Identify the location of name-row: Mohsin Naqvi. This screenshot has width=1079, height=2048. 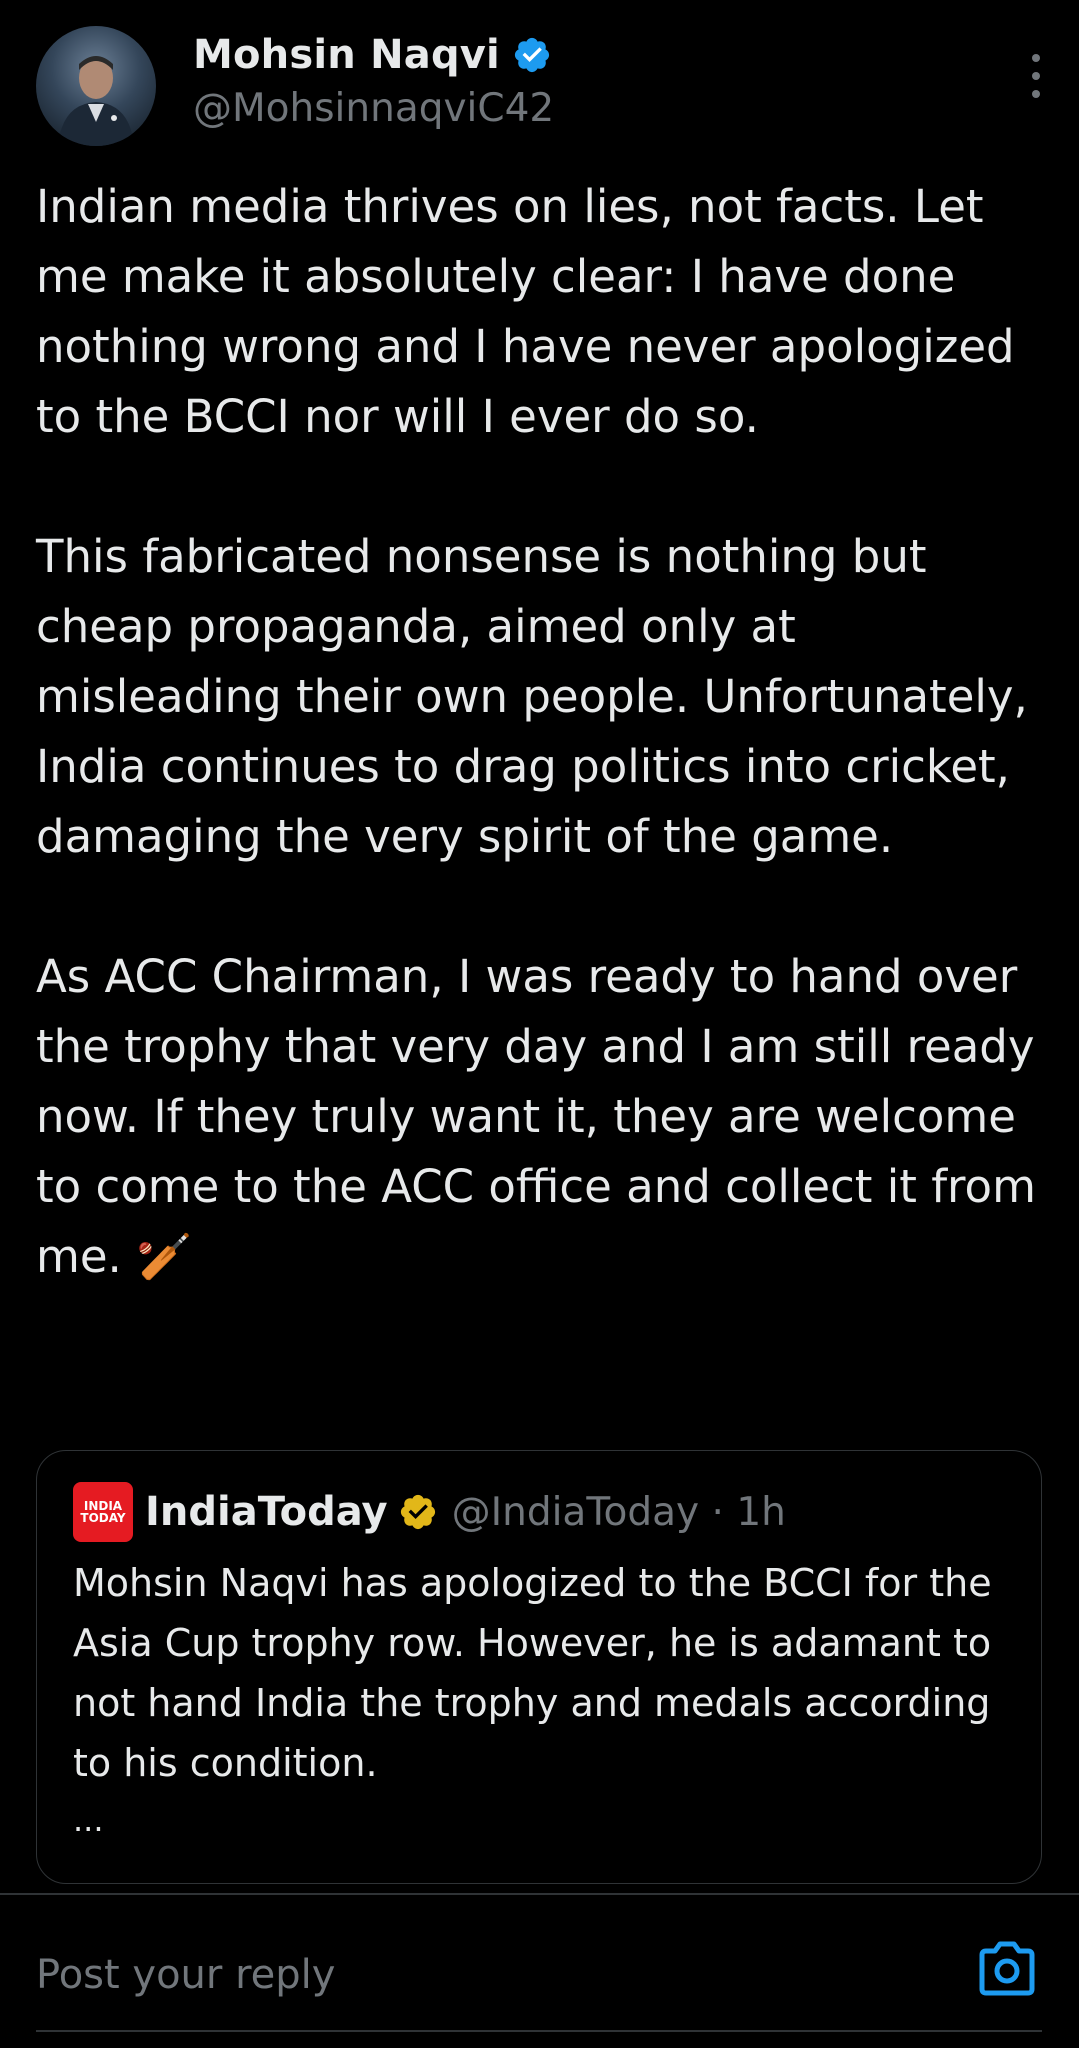
(372, 55).